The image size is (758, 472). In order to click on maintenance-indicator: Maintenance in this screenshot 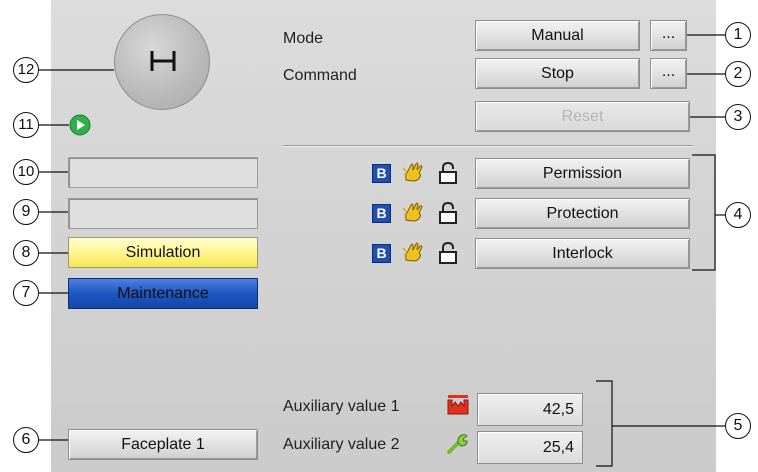, I will do `click(163, 293)`.